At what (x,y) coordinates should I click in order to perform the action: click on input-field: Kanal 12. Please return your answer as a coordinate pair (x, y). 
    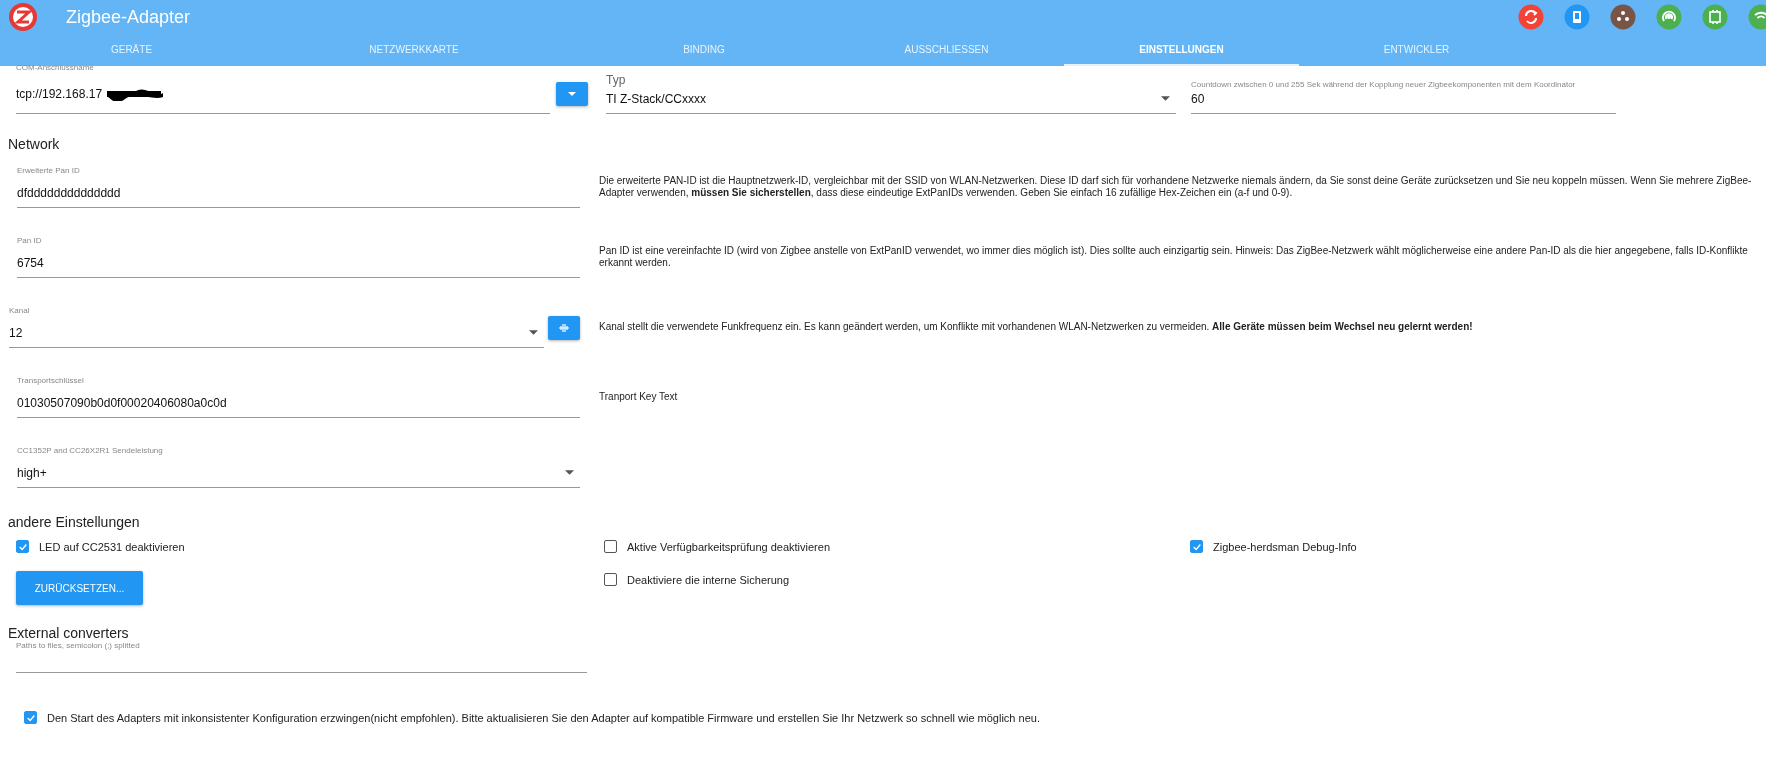
    Looking at the image, I should click on (276, 327).